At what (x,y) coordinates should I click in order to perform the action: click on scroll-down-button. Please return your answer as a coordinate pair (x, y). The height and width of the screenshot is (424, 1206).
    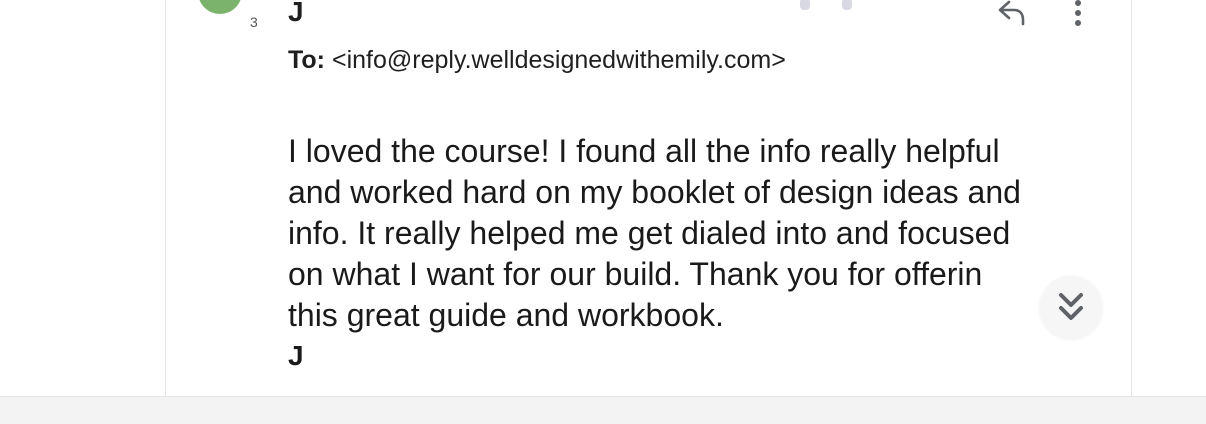
    Looking at the image, I should click on (1071, 307).